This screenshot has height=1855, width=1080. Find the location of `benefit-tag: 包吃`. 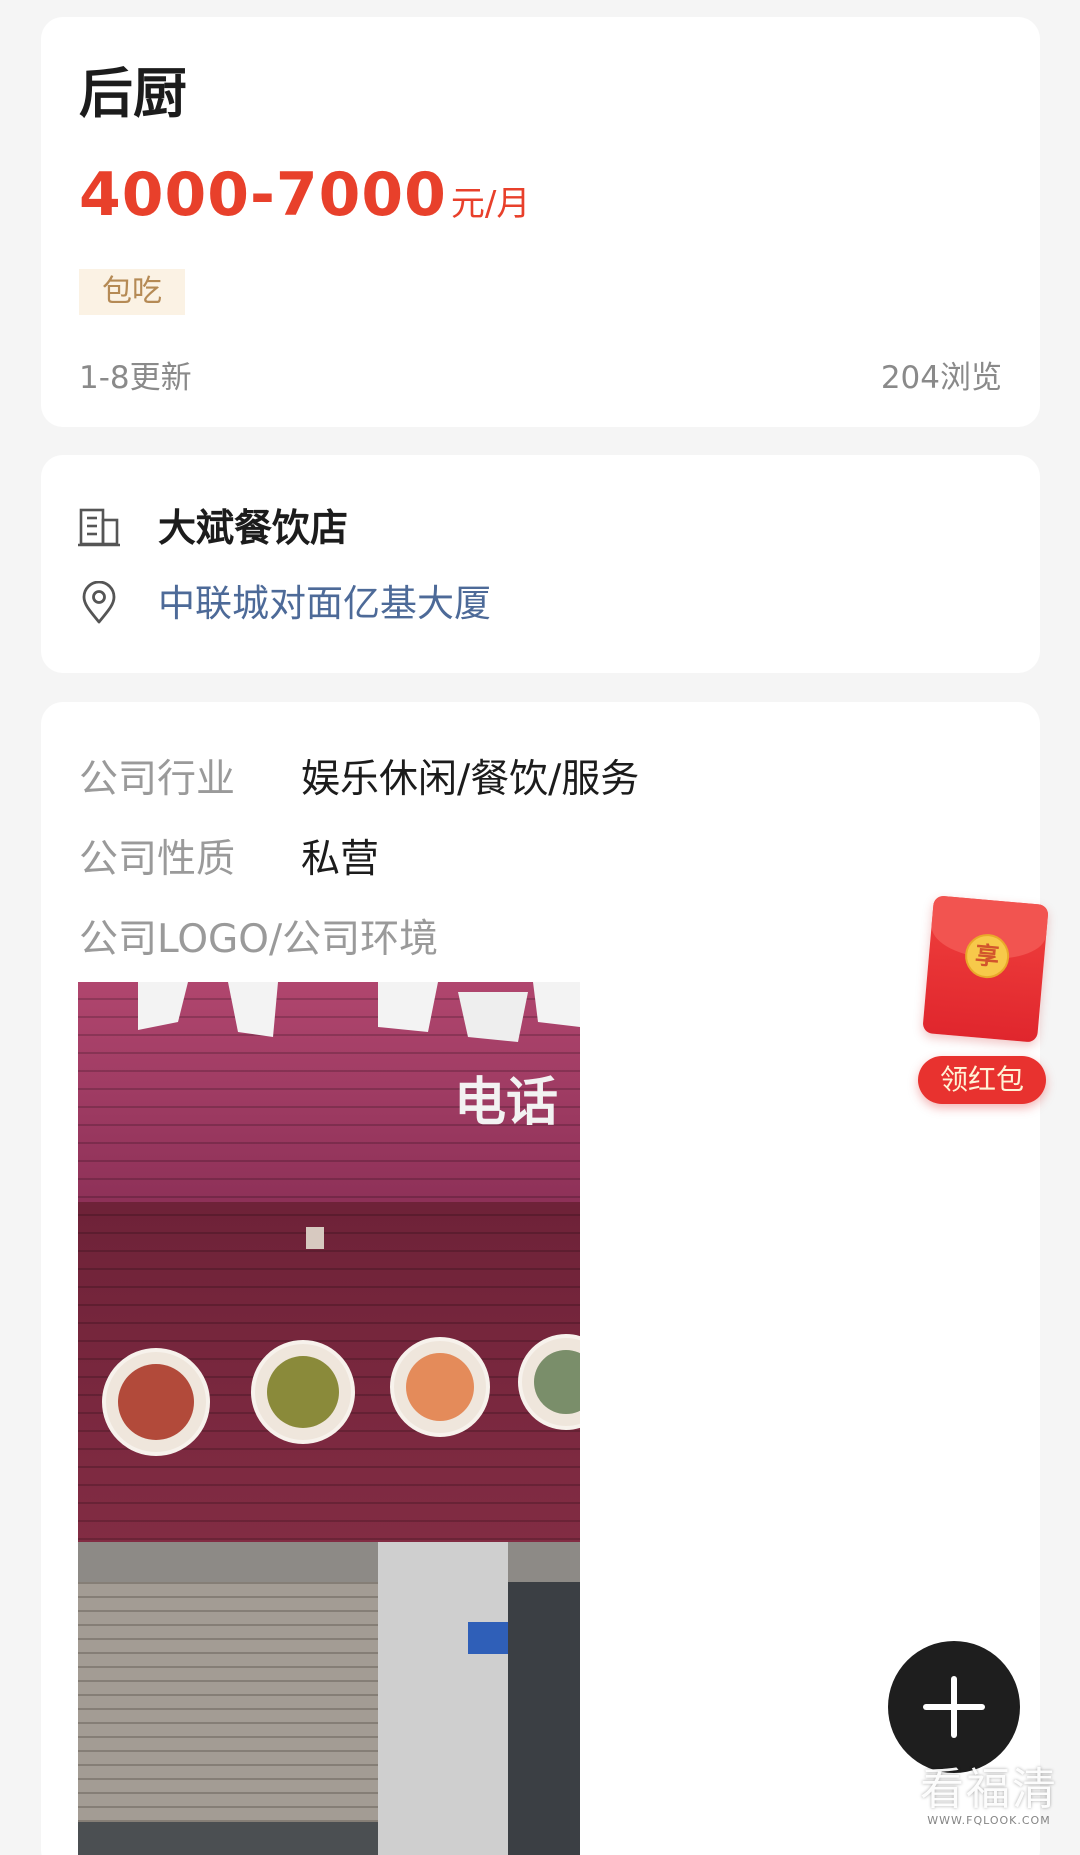

benefit-tag: 包吃 is located at coordinates (132, 292).